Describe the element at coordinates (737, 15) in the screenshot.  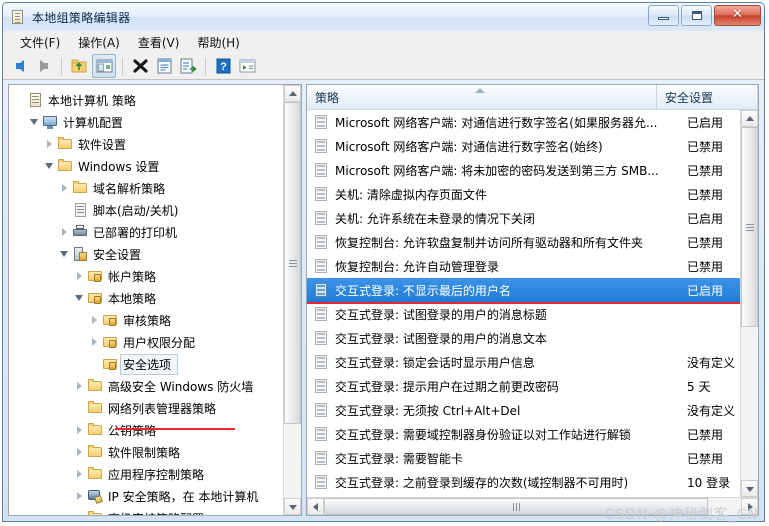
I see `close-button: ✕` at that location.